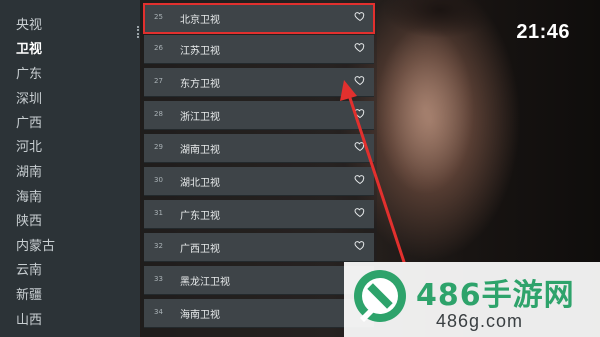 The height and width of the screenshot is (337, 600). I want to click on channel-row: 25 北京卫视, so click(259, 18).